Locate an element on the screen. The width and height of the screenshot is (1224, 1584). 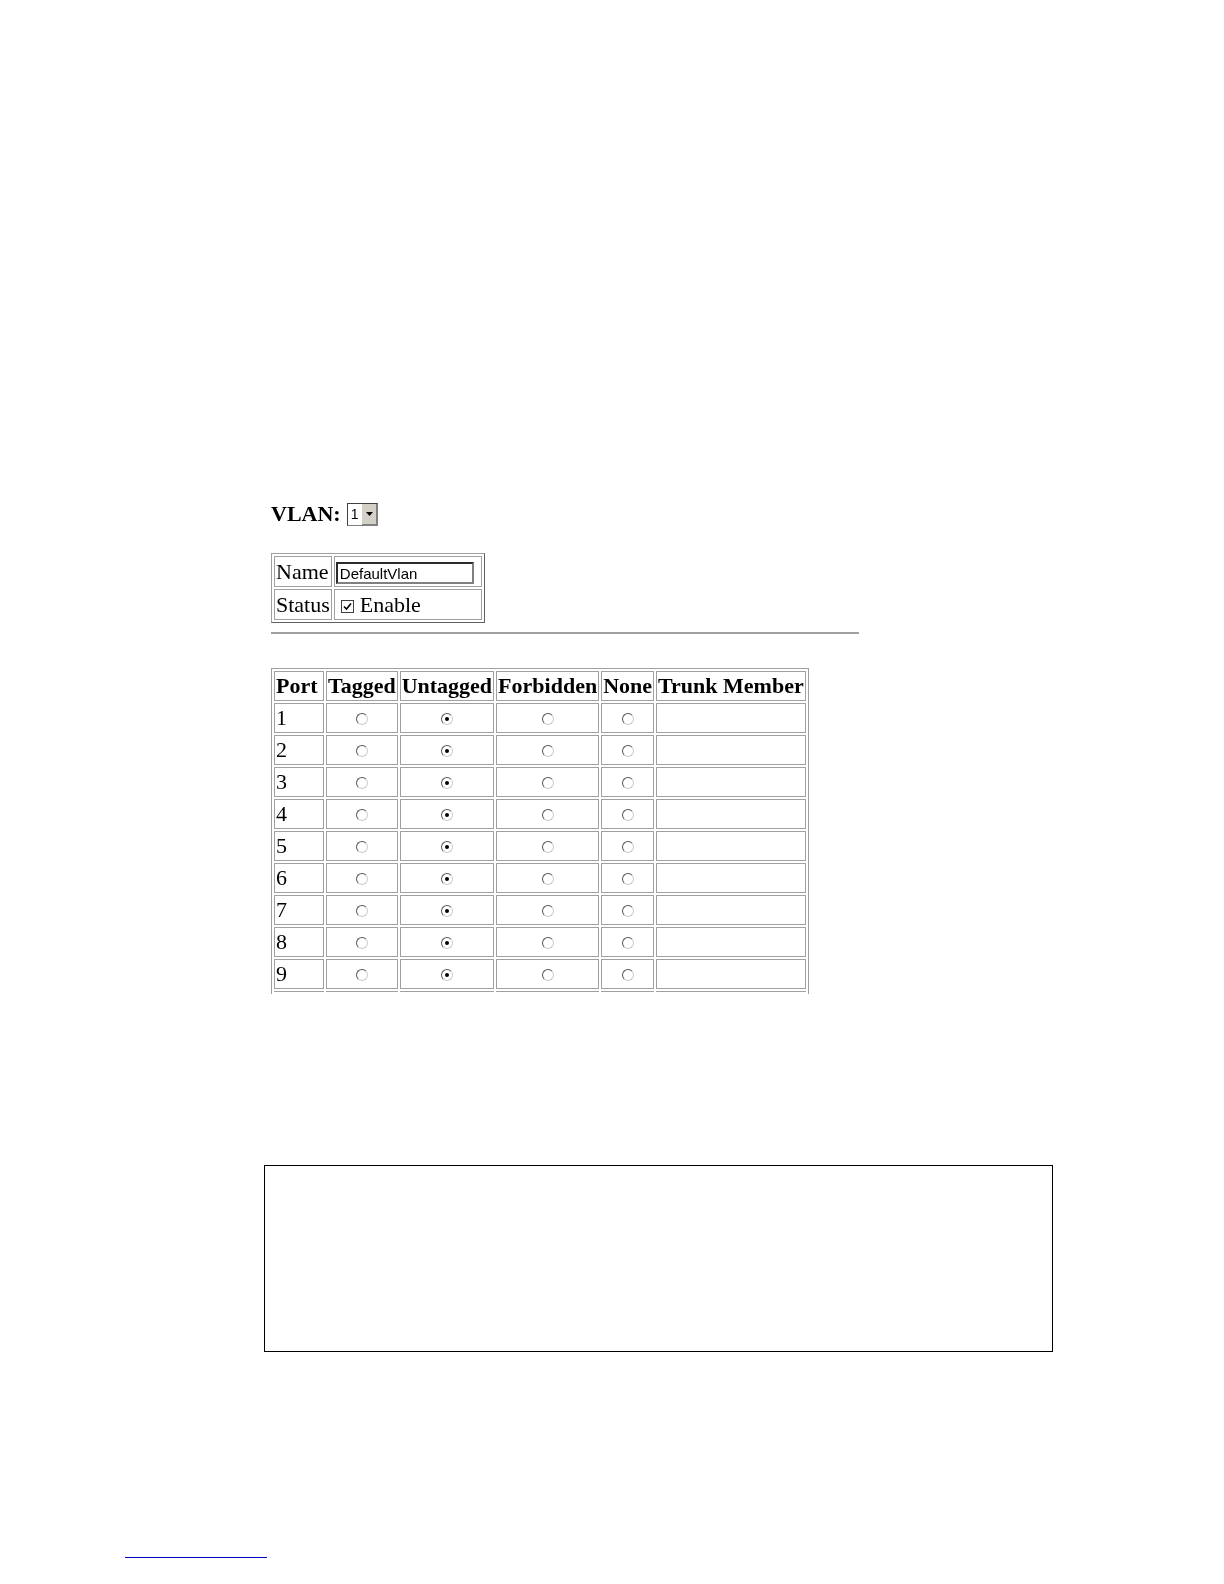
name-label: Name is located at coordinates (303, 571).